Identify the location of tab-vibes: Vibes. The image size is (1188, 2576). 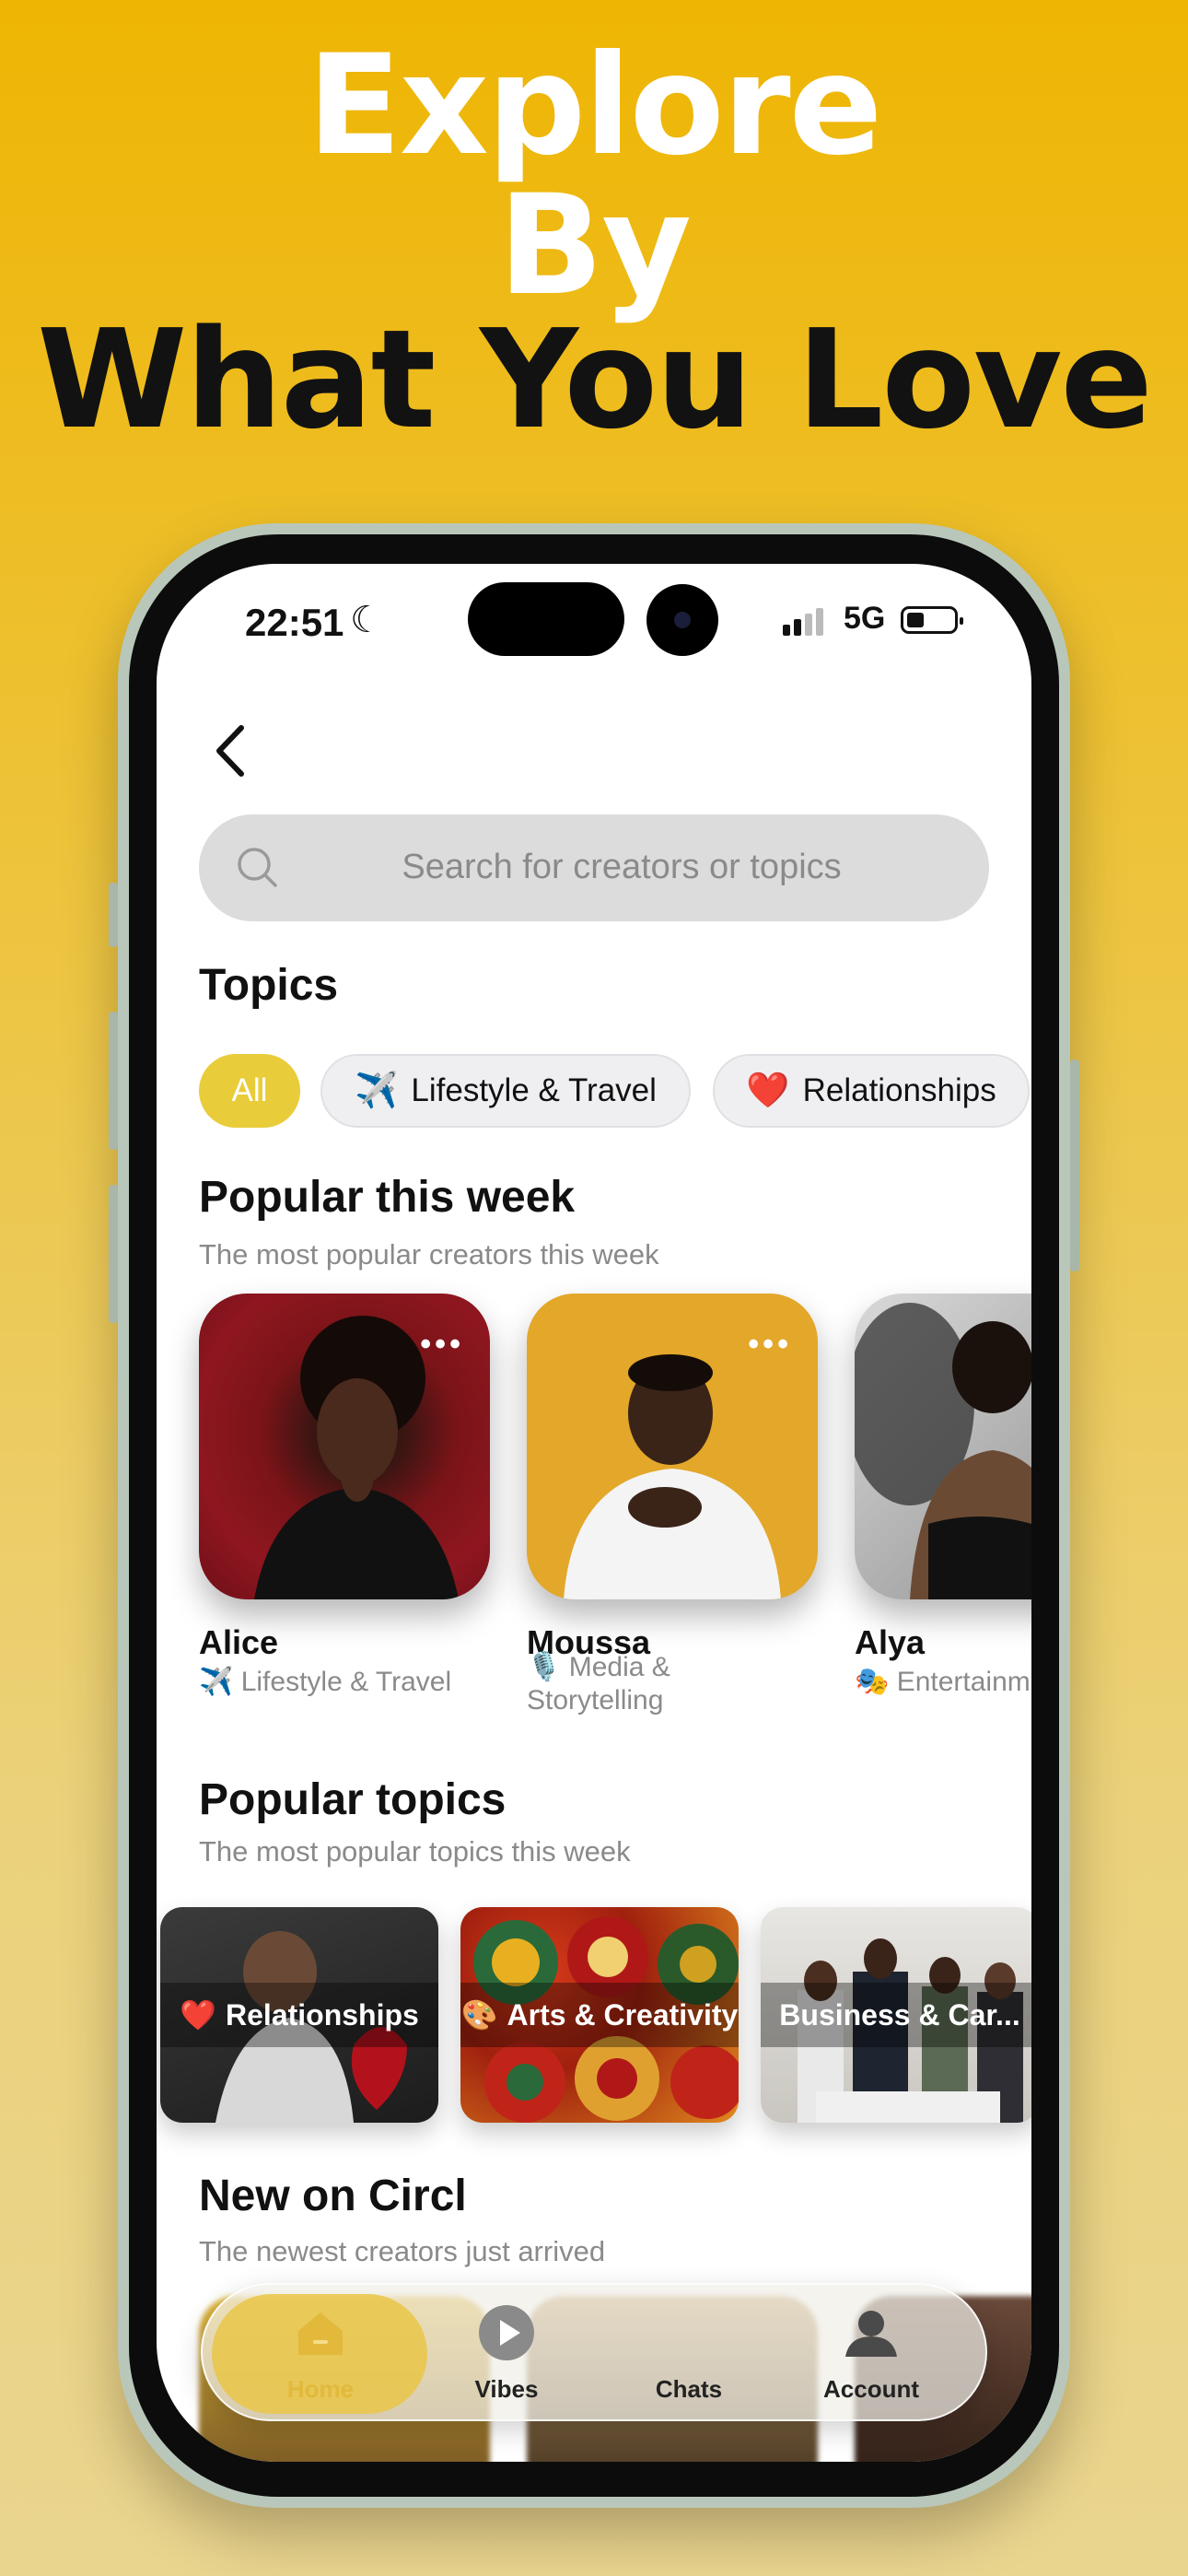
(507, 2353).